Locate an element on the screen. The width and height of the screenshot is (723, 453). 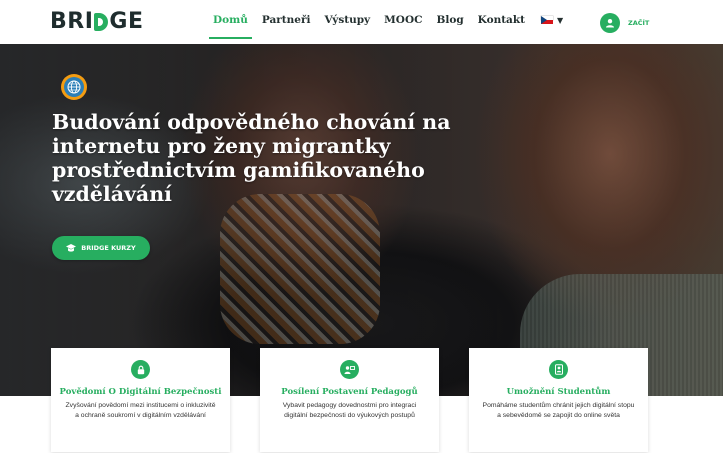
nav-item-contact: Kontakt is located at coordinates (501, 20).